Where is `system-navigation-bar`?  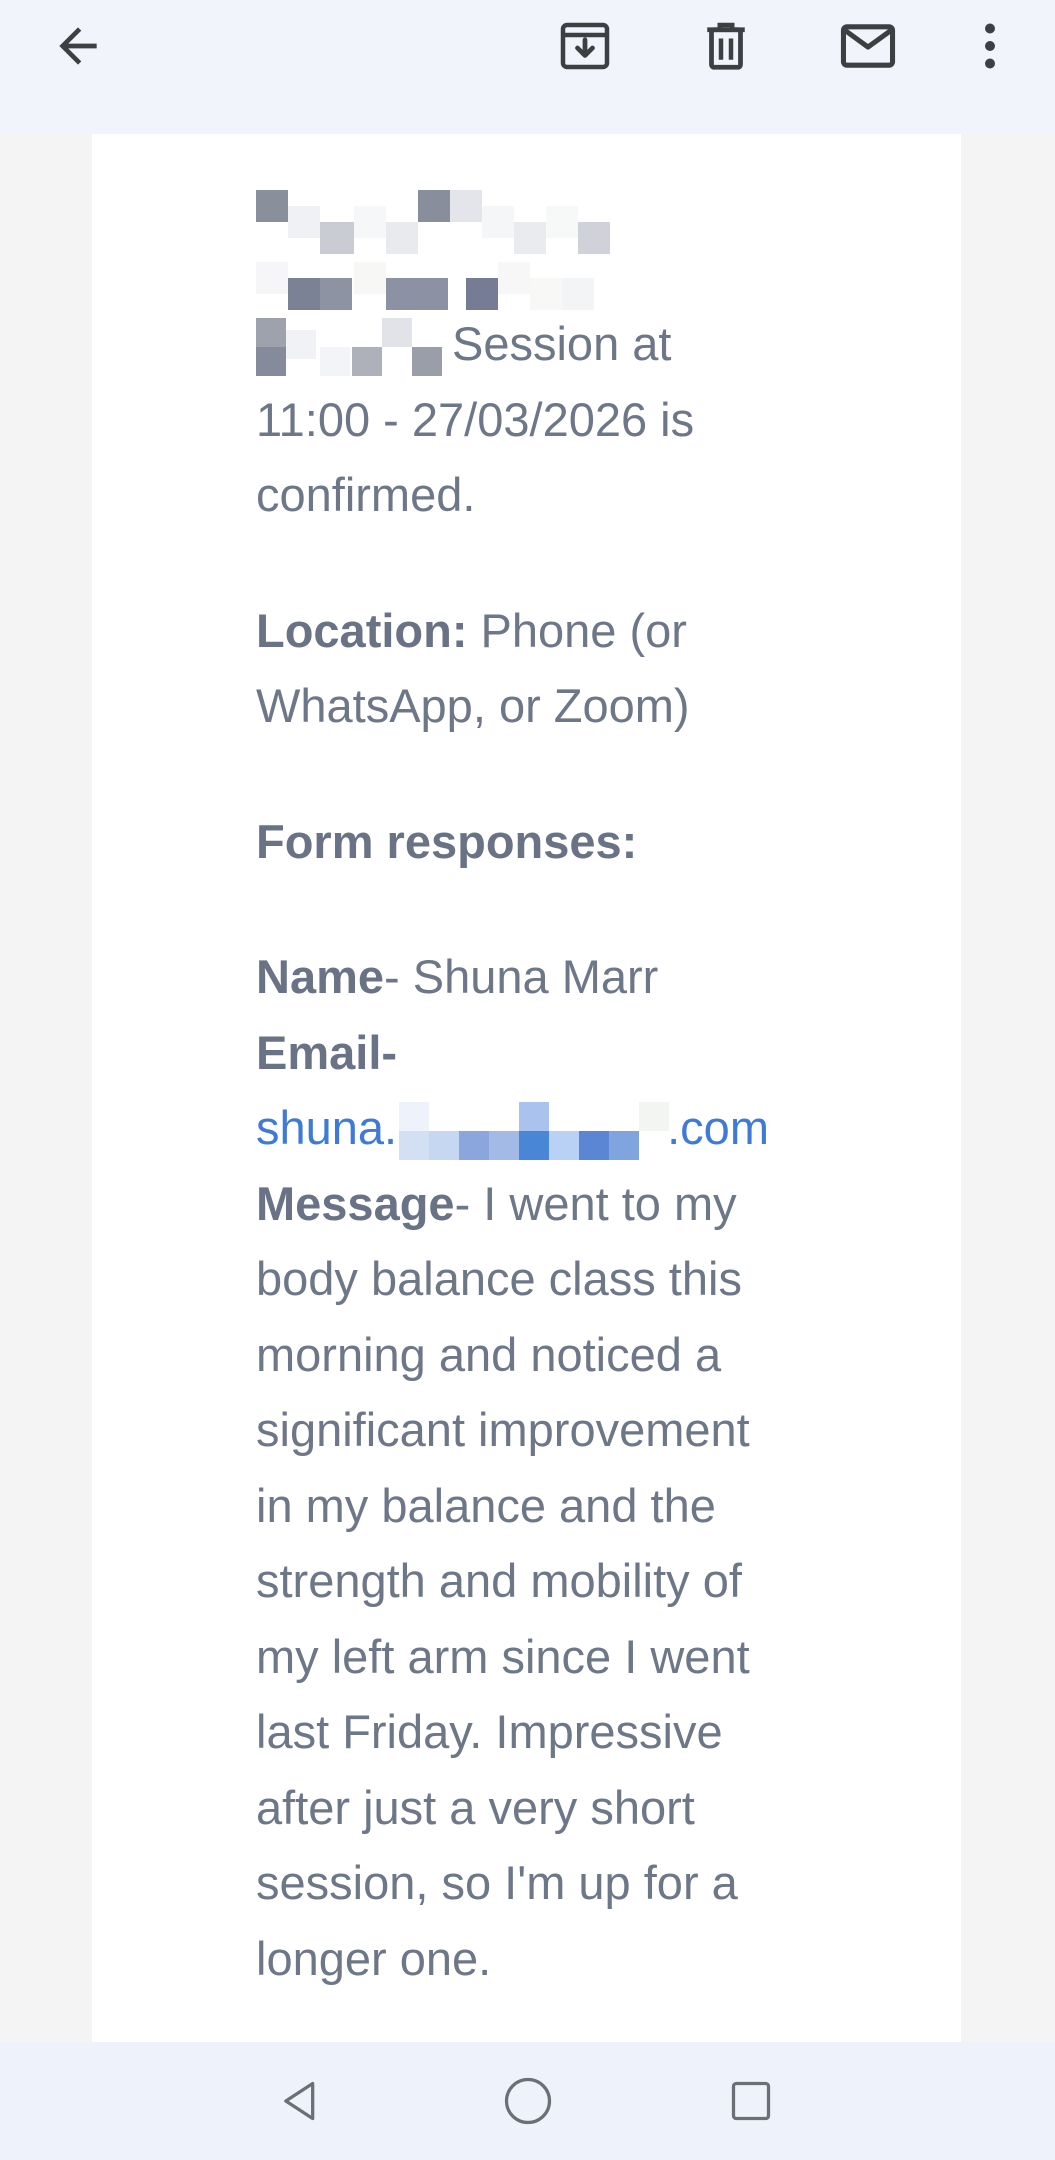
system-navigation-bar is located at coordinates (527, 2101).